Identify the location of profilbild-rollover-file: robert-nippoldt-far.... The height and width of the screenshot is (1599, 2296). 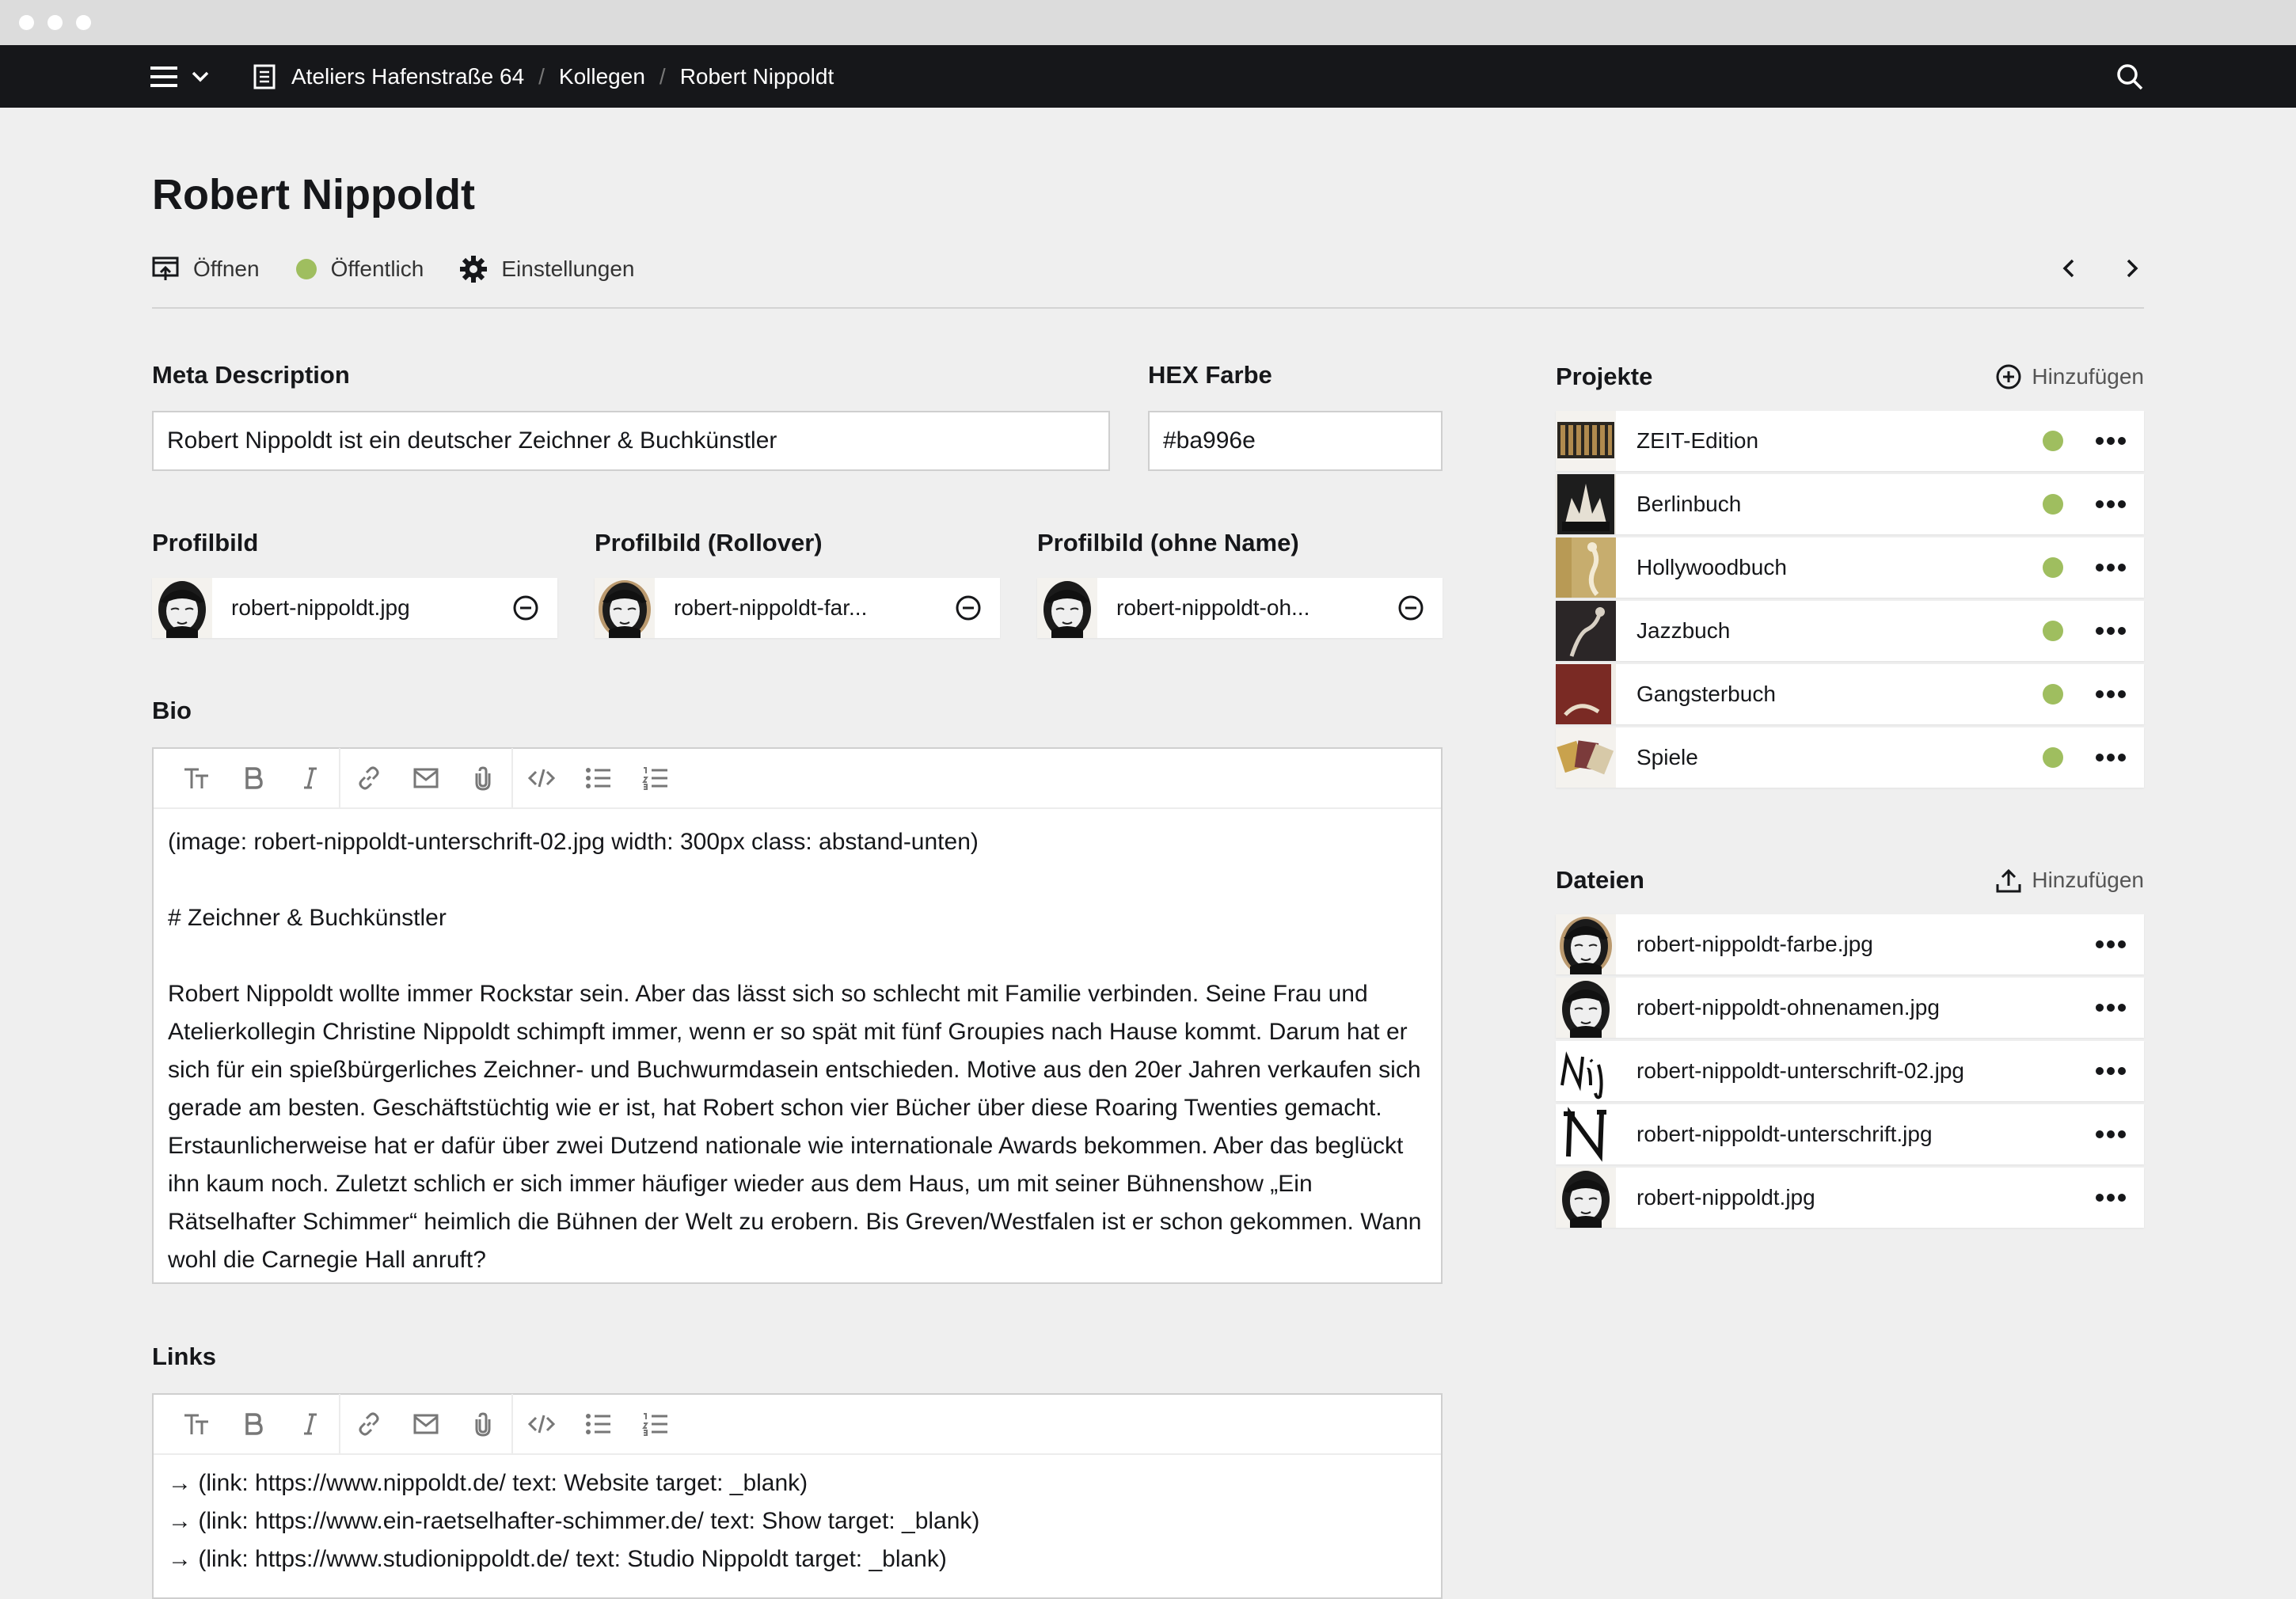
(797, 608).